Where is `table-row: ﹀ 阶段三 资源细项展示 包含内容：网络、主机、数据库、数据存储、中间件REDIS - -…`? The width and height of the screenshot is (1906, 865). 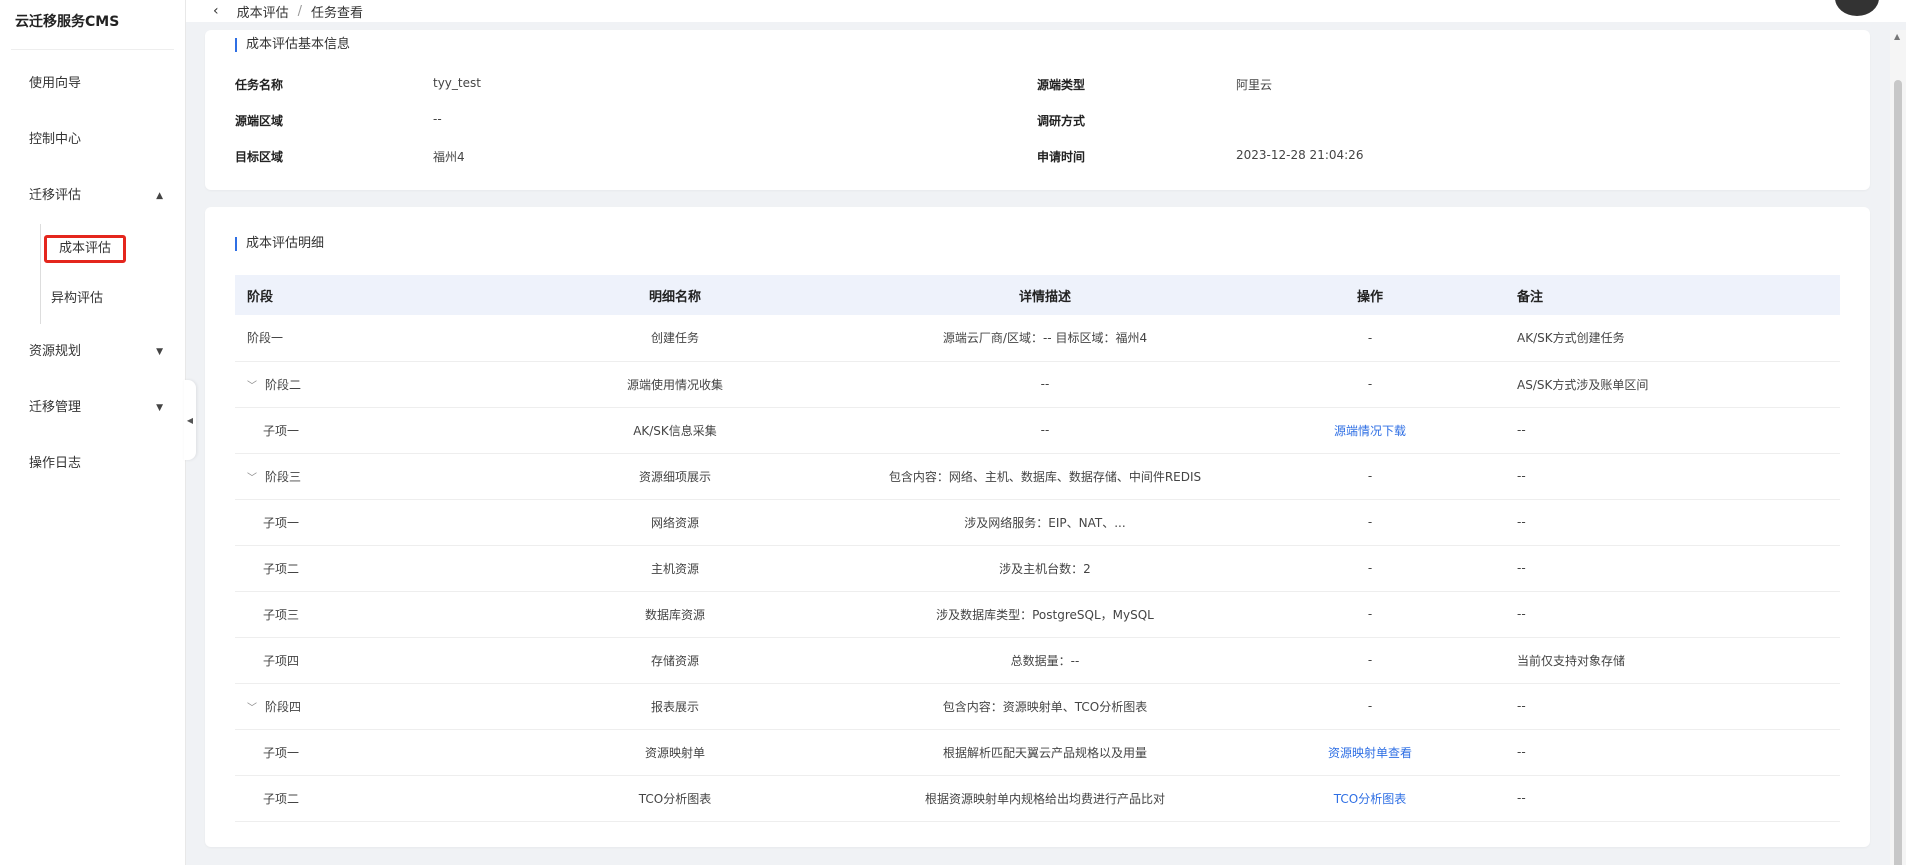
table-row: ﹀ 阶段三 资源细项展示 包含内容：网络、主机、数据库、数据存储、中间件REDIS - -… is located at coordinates (1037, 476).